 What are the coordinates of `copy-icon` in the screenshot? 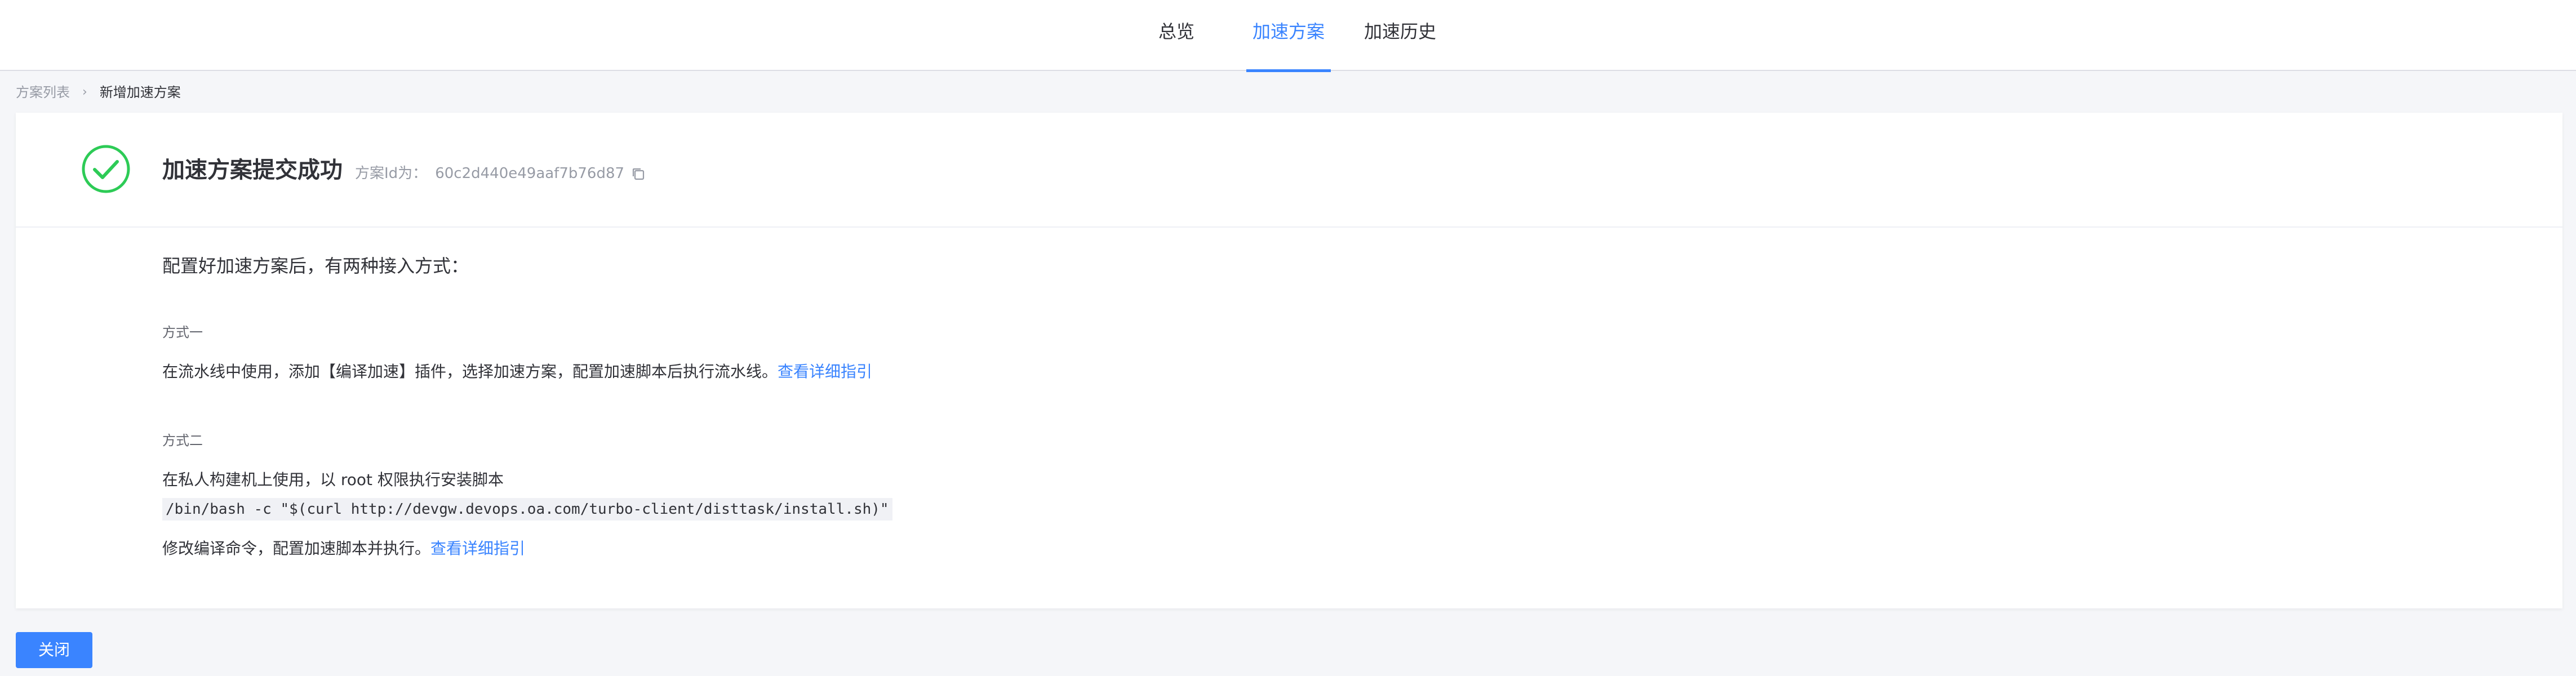 It's located at (638, 174).